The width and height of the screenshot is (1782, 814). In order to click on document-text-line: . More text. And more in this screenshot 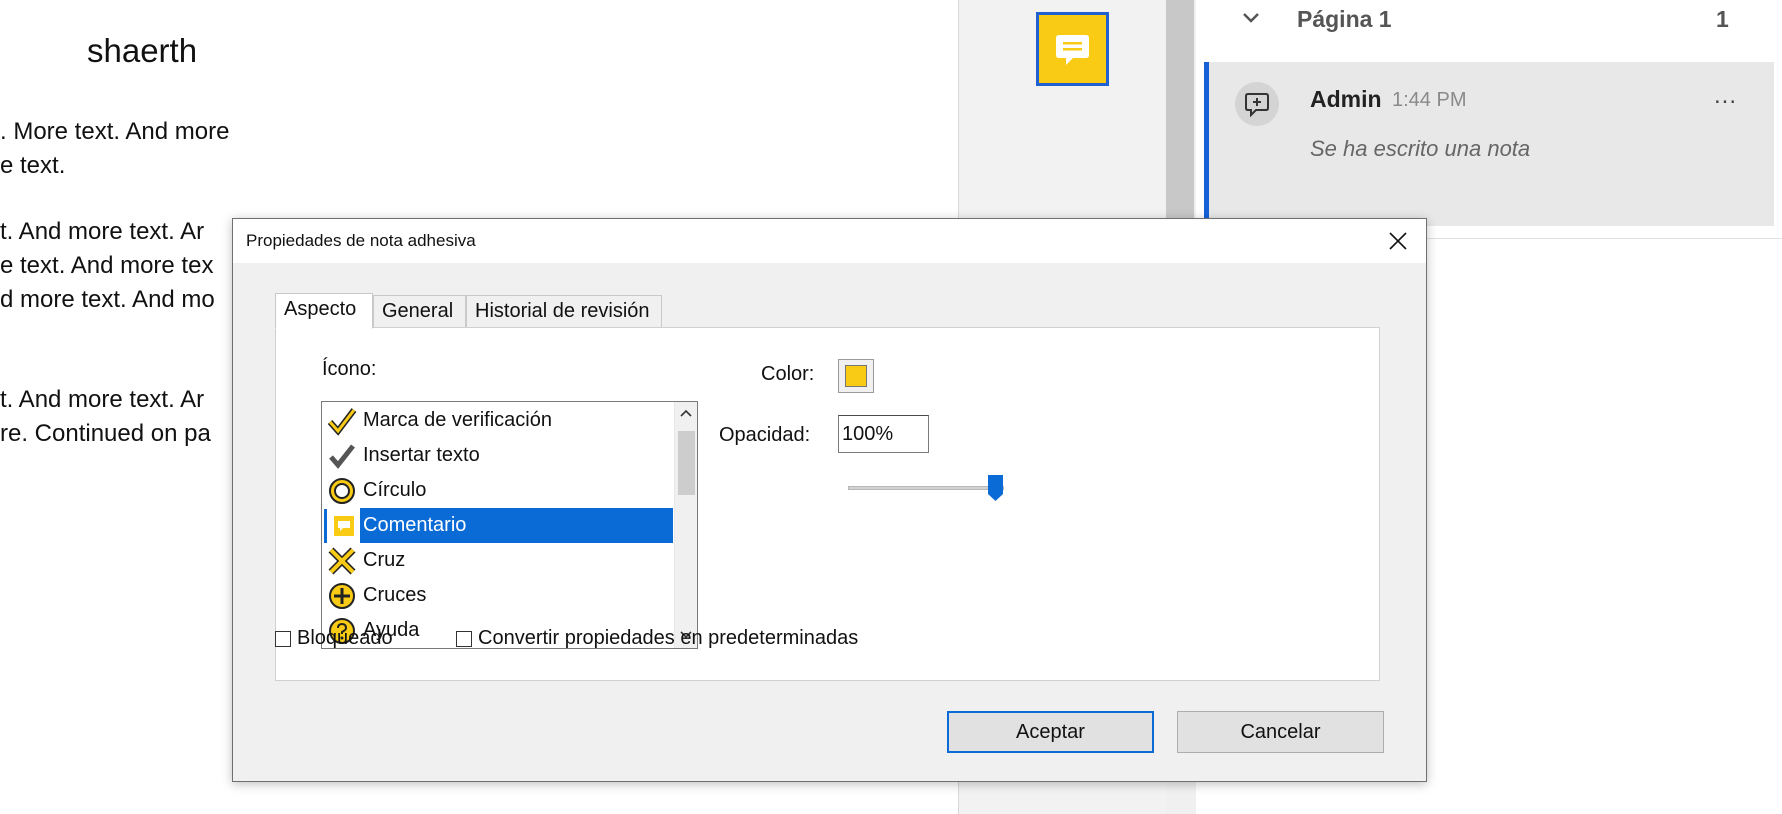, I will do `click(115, 131)`.